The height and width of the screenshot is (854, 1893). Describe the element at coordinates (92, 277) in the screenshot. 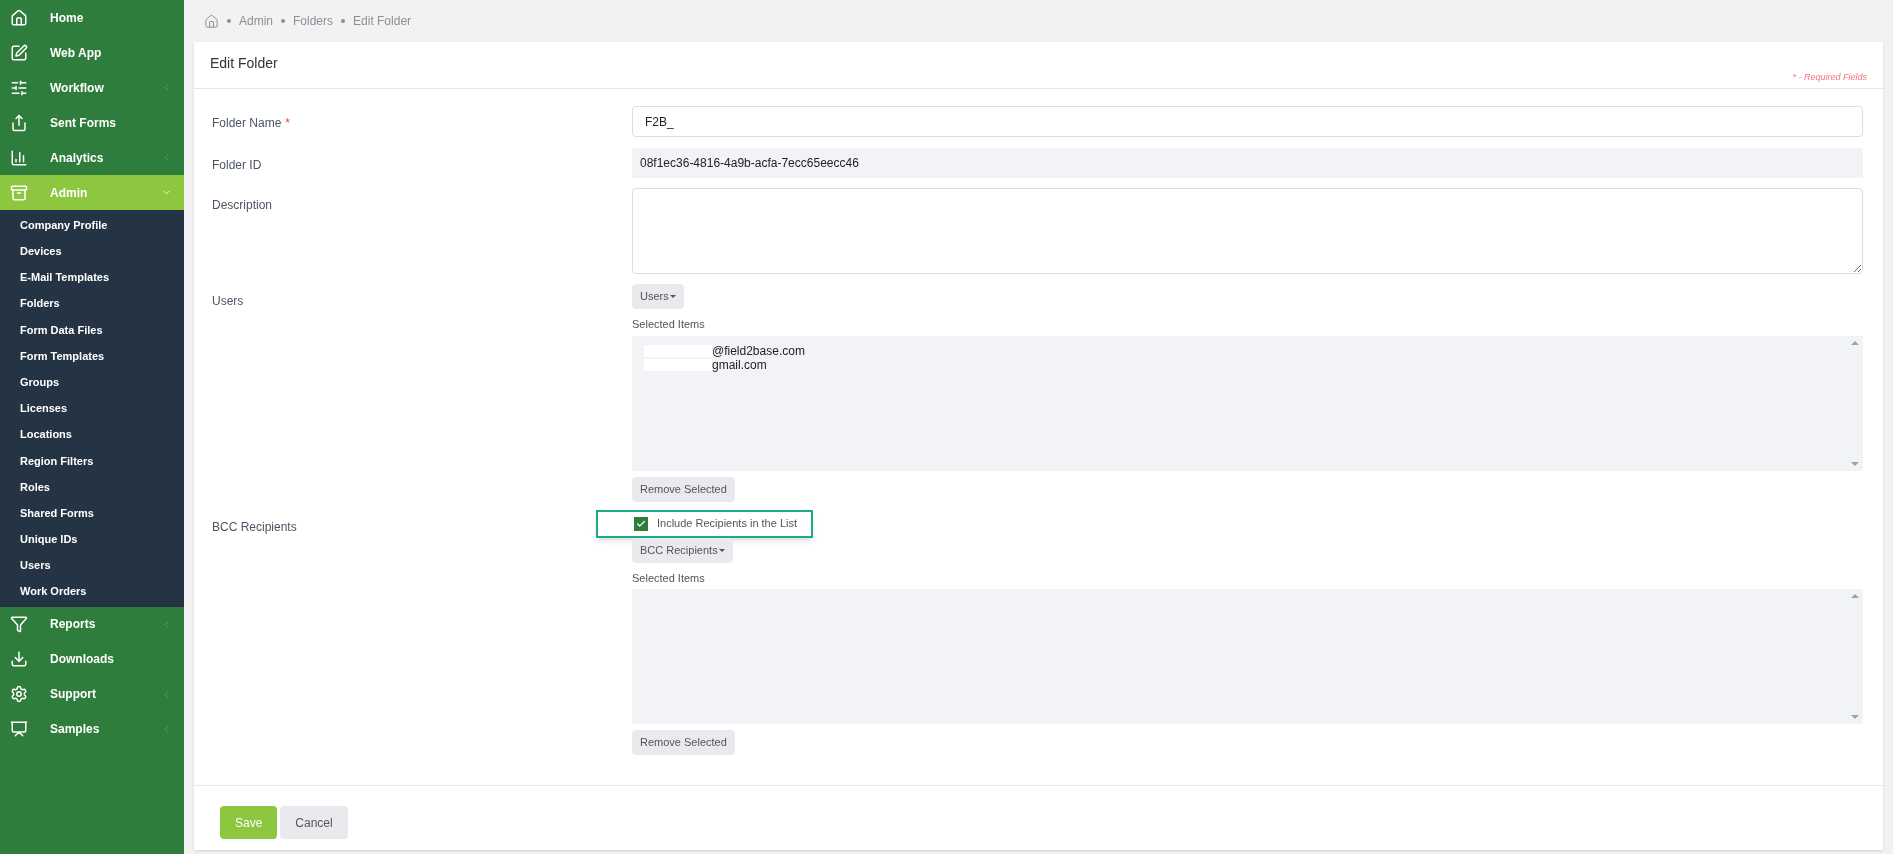

I see `submenu-item: E-Mail Templates` at that location.